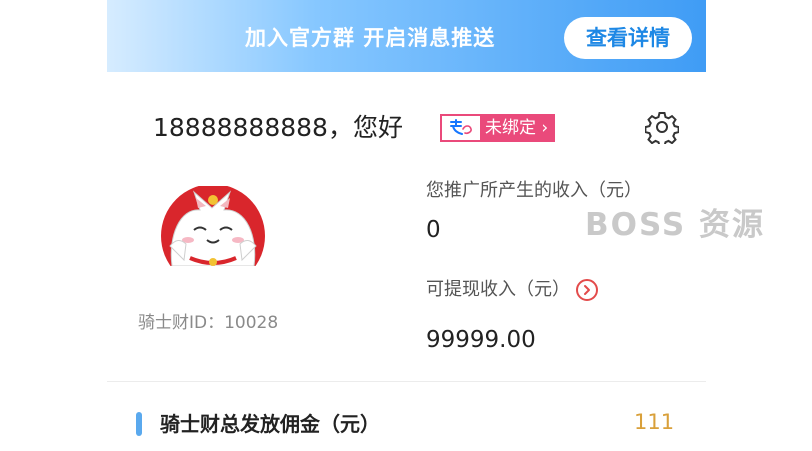 This screenshot has width=812, height=451. I want to click on withdrawable-income-row: 可提现收入（元）, so click(512, 290).